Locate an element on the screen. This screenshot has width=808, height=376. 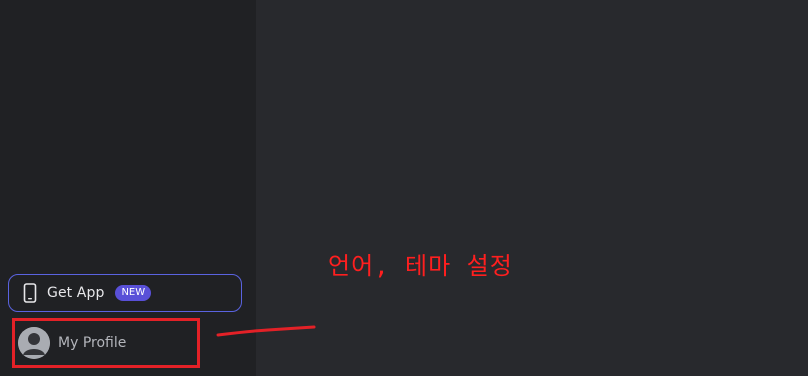
my-profile-item: My Profile is located at coordinates (106, 343).